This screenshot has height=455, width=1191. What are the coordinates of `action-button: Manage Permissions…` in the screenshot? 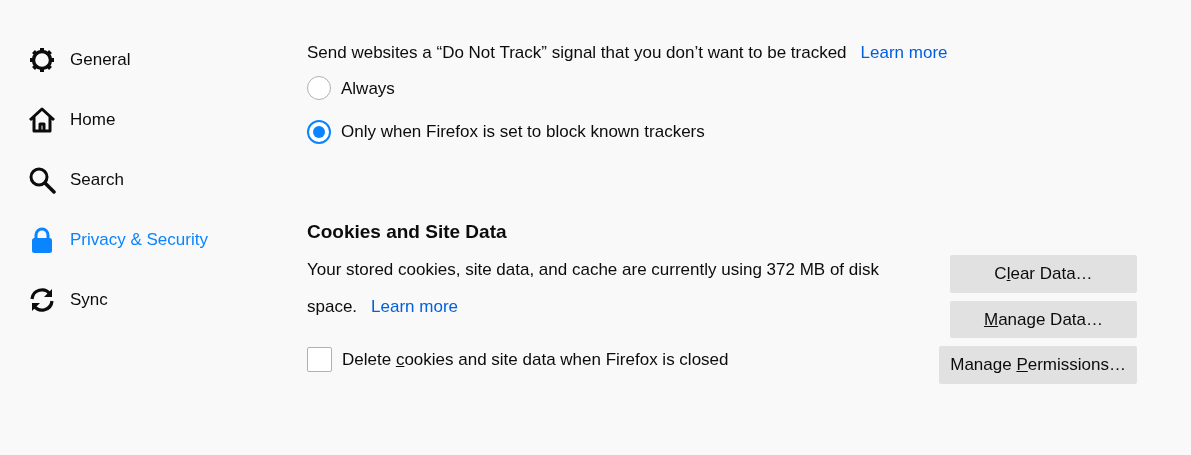 It's located at (1038, 365).